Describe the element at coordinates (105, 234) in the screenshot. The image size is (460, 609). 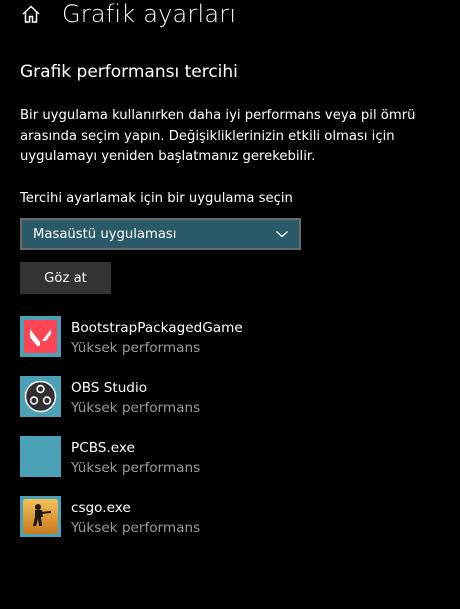
I see `app-type-dropdown-value: Masaüstü uygulaması` at that location.